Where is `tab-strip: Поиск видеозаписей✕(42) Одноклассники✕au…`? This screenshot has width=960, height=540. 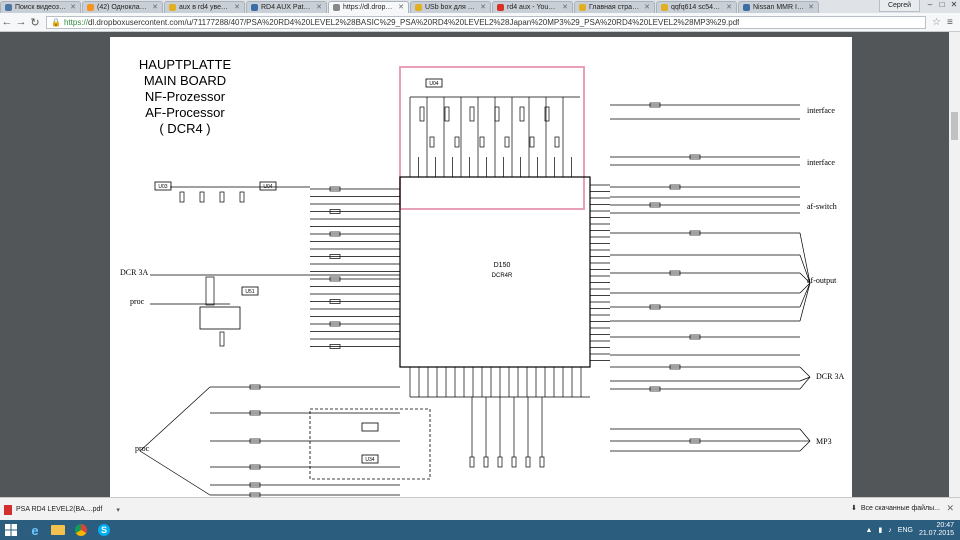 tab-strip: Поиск видеозаписей✕(42) Одноклассники✕au… is located at coordinates (480, 6).